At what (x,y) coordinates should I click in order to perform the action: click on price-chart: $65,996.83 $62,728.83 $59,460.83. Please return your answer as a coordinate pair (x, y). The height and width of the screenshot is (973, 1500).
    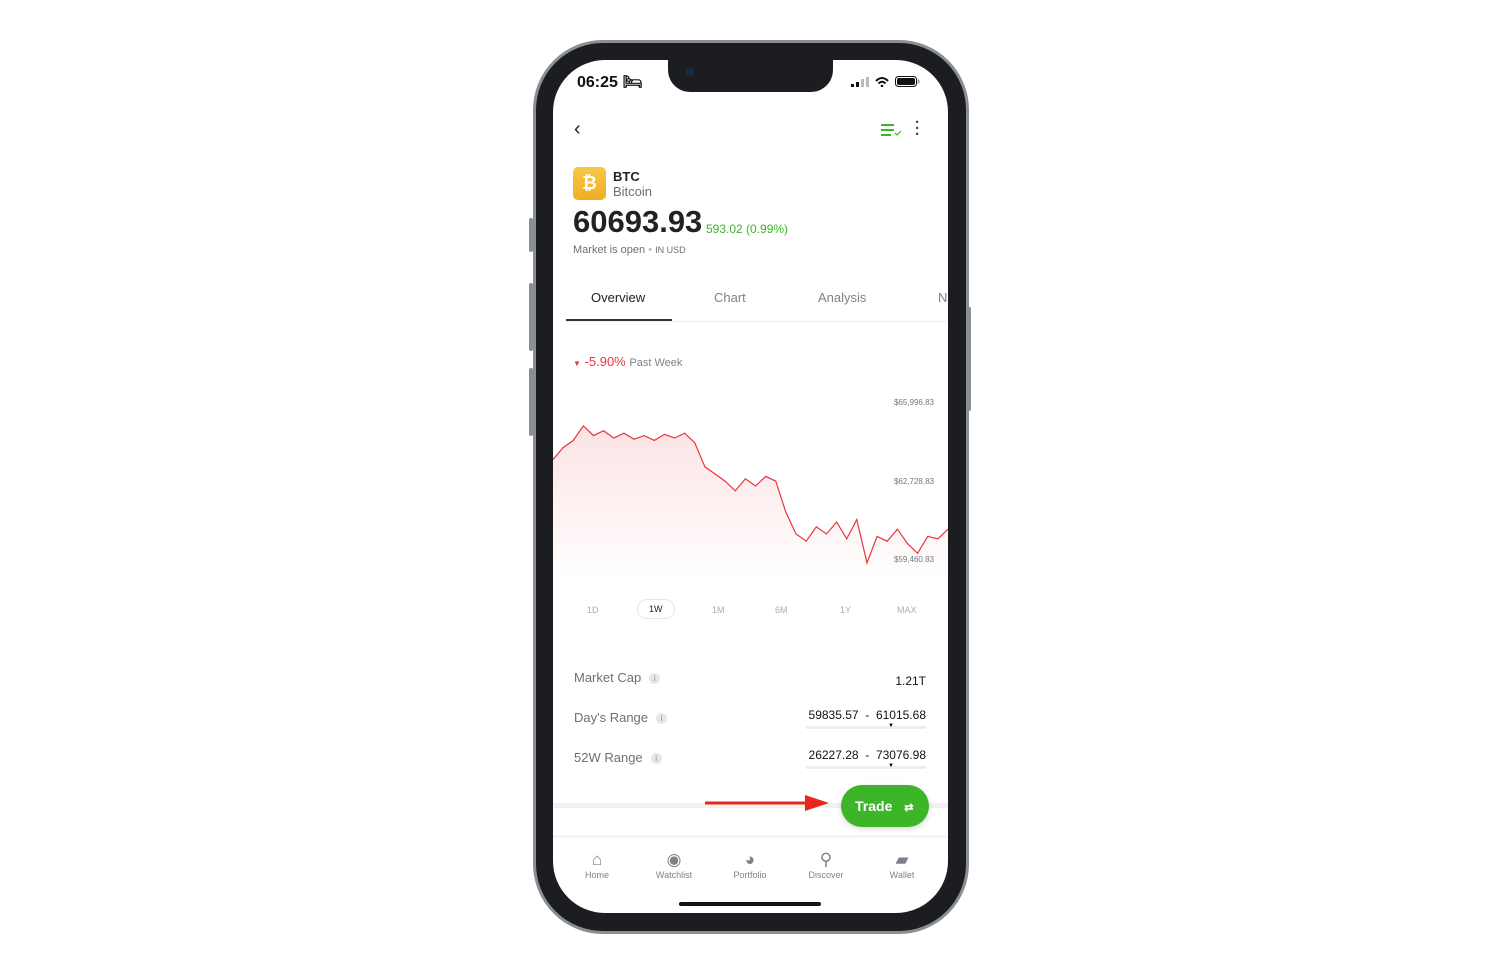
    Looking at the image, I should click on (750, 485).